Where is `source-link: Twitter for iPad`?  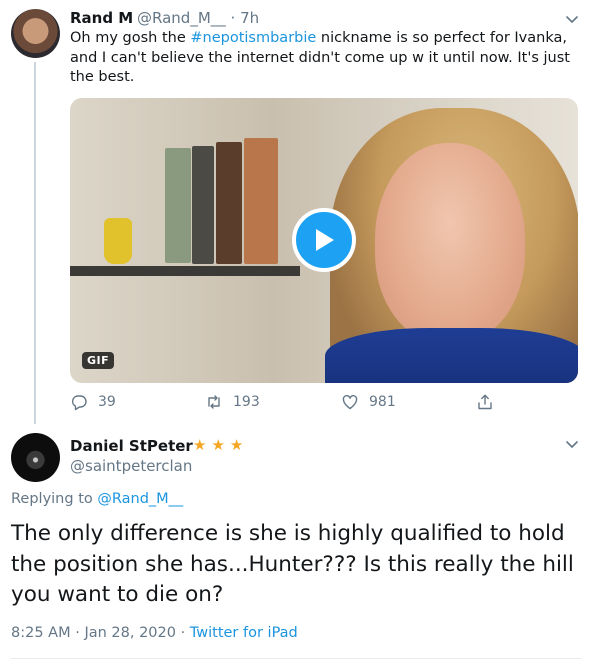 source-link: Twitter for iPad is located at coordinates (244, 633).